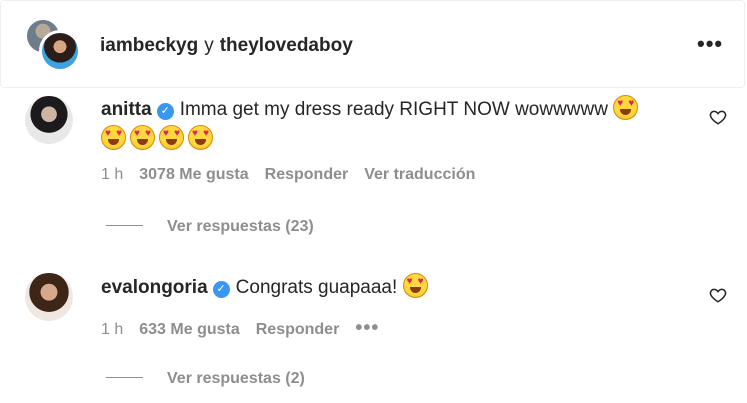  Describe the element at coordinates (367, 328) in the screenshot. I see `comment-options-icon: •••` at that location.